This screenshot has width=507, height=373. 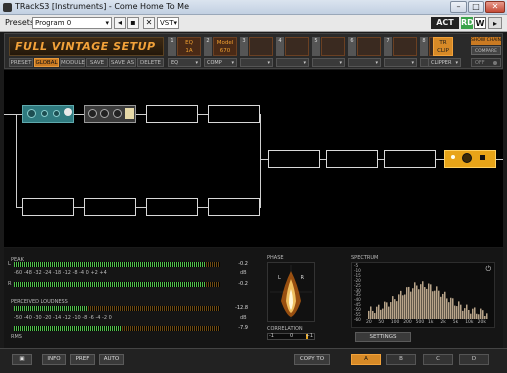 What do you see at coordinates (470, 159) in the screenshot?
I see `module-tr-clip` at bounding box center [470, 159].